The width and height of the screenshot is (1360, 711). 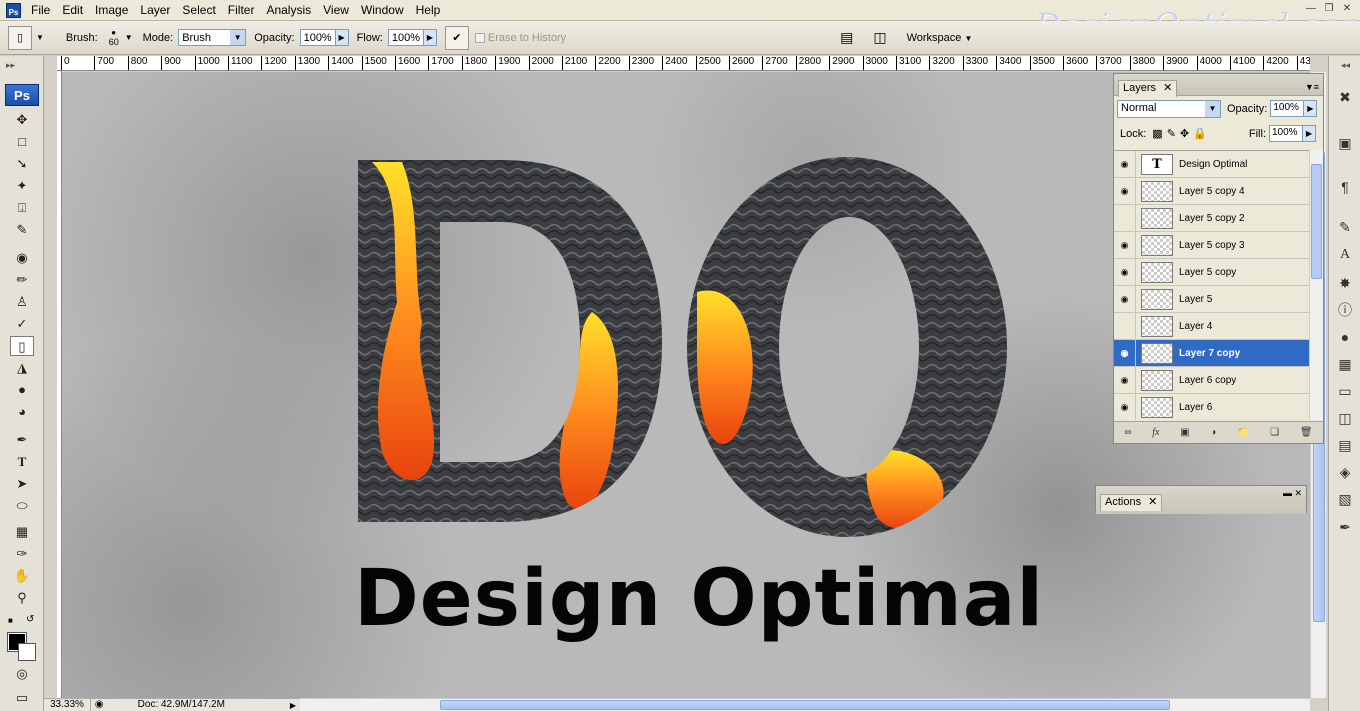 I want to click on collapse-arrows-icon: ▸▸, so click(x=10, y=65).